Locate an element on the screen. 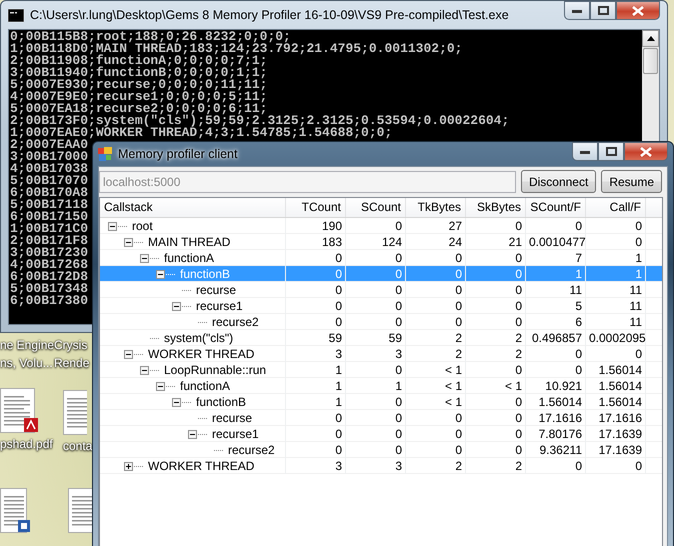  column-header: Callstack is located at coordinates (193, 207).